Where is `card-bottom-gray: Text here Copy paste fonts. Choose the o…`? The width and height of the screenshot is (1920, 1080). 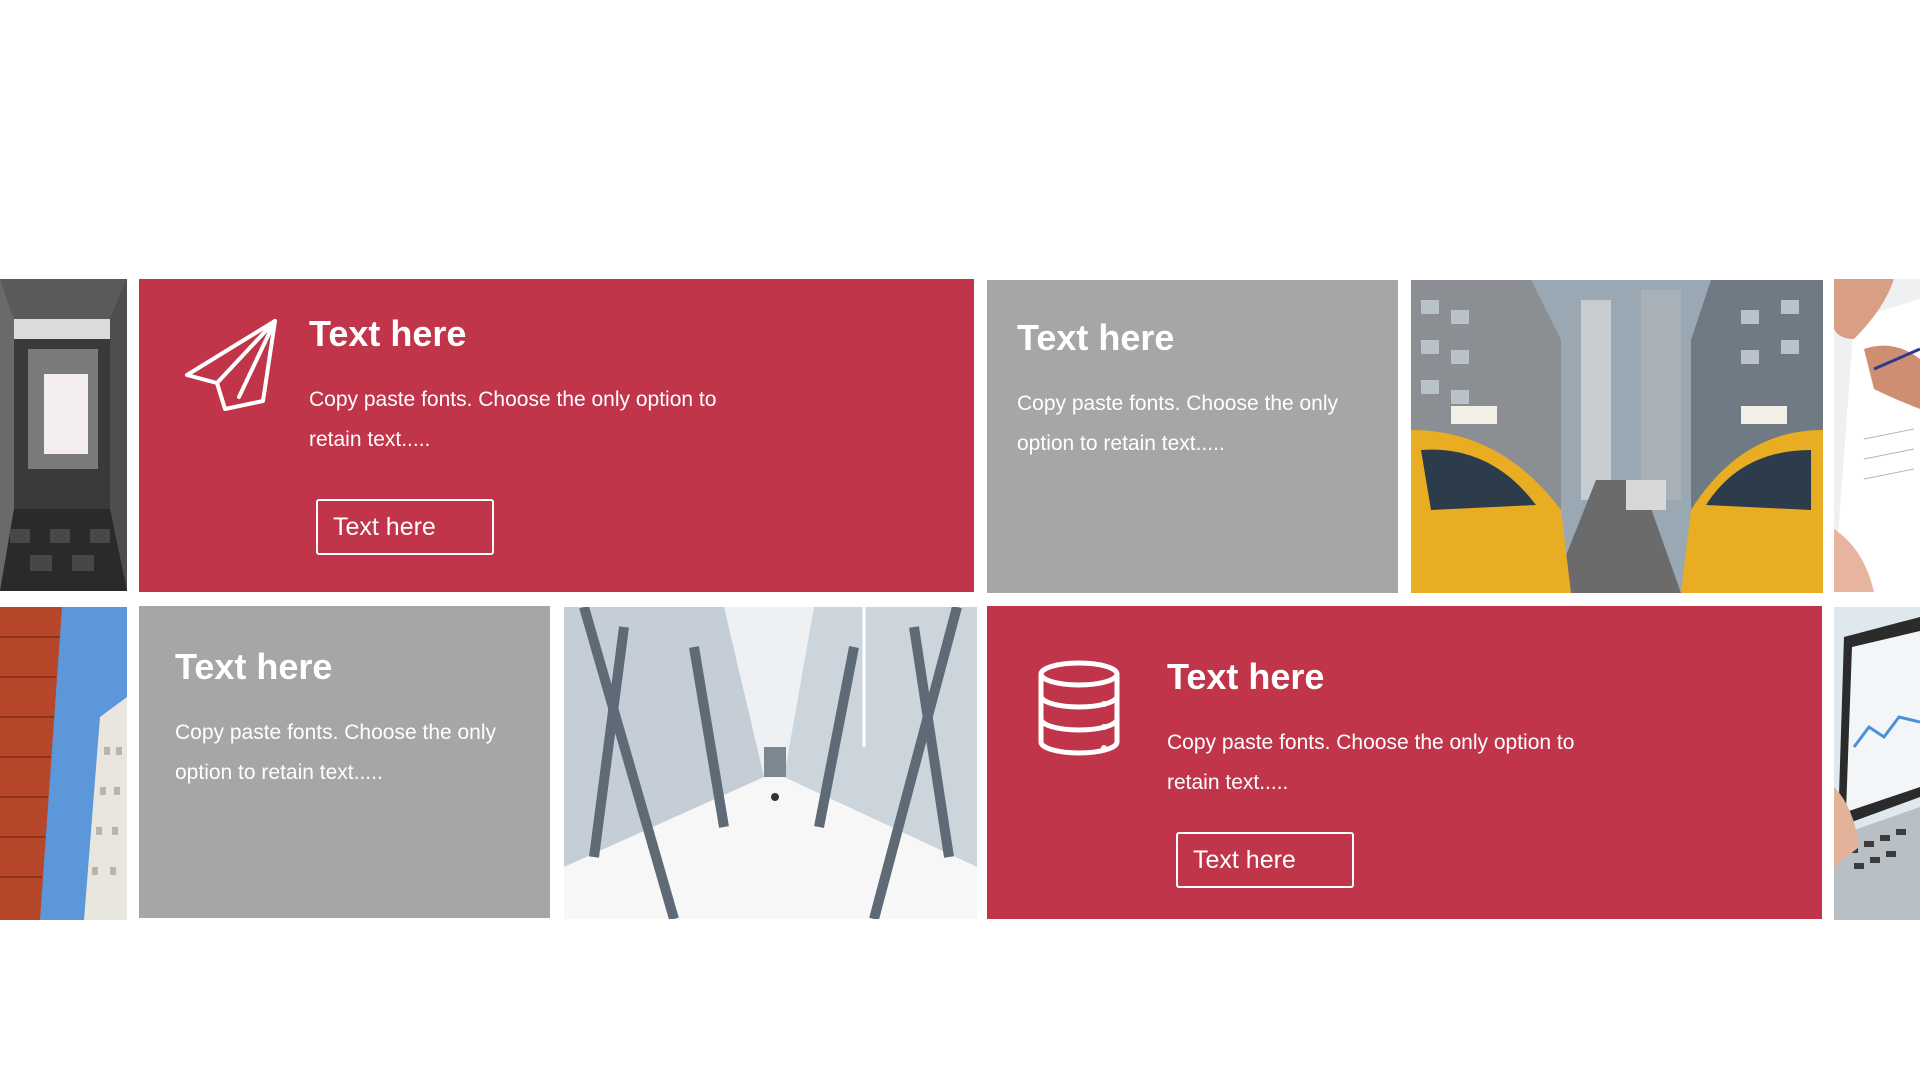 card-bottom-gray: Text here Copy paste fonts. Choose the o… is located at coordinates (344, 762).